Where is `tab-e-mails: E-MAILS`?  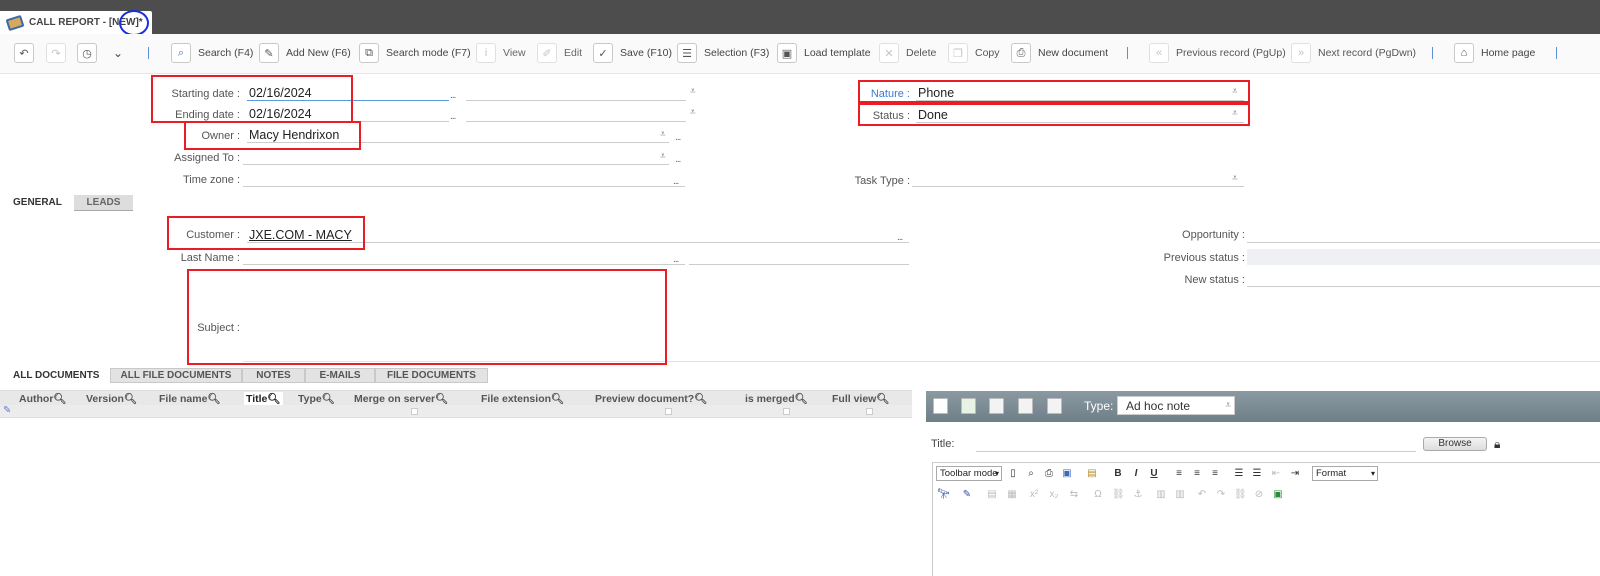
tab-e-mails: E-MAILS is located at coordinates (340, 375).